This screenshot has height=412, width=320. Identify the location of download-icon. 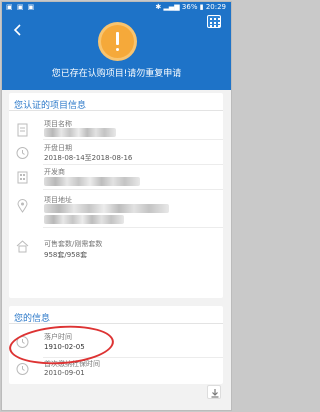
(214, 392).